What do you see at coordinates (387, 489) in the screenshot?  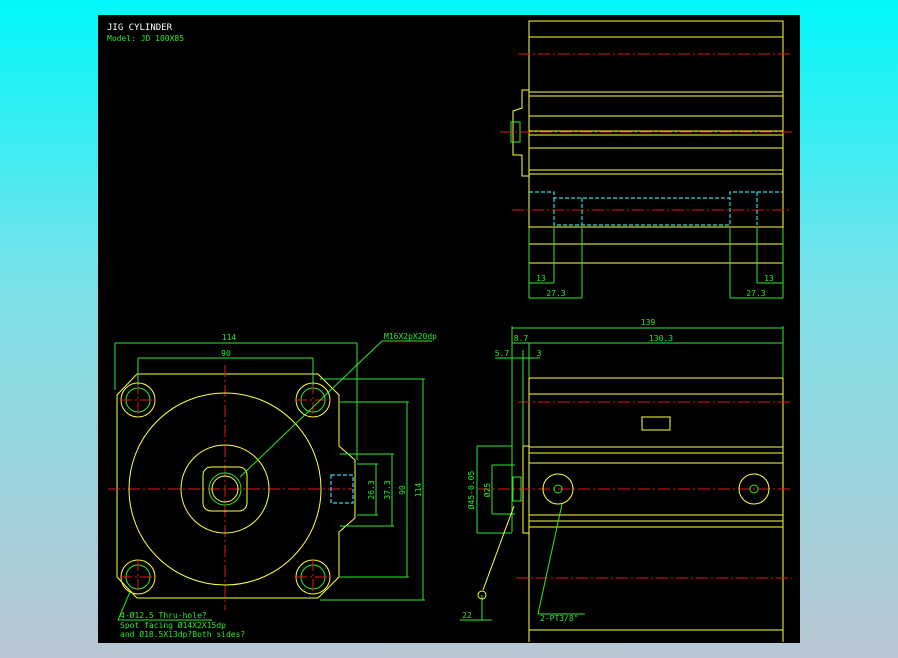 I see `dim-37-3: 37.3` at bounding box center [387, 489].